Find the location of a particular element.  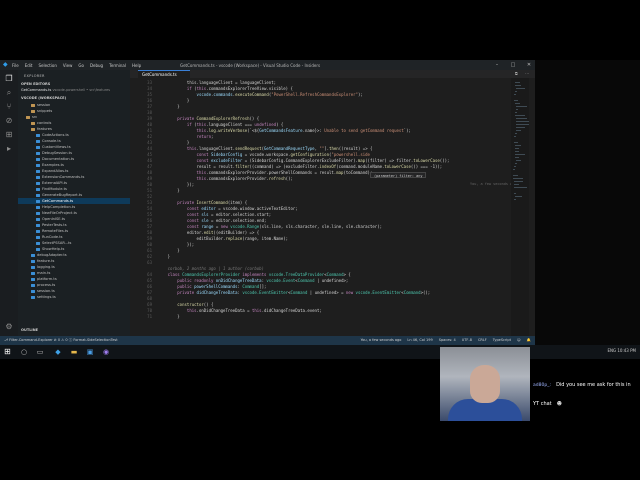

vscode-taskbar-icon: ◆ is located at coordinates (58, 352).